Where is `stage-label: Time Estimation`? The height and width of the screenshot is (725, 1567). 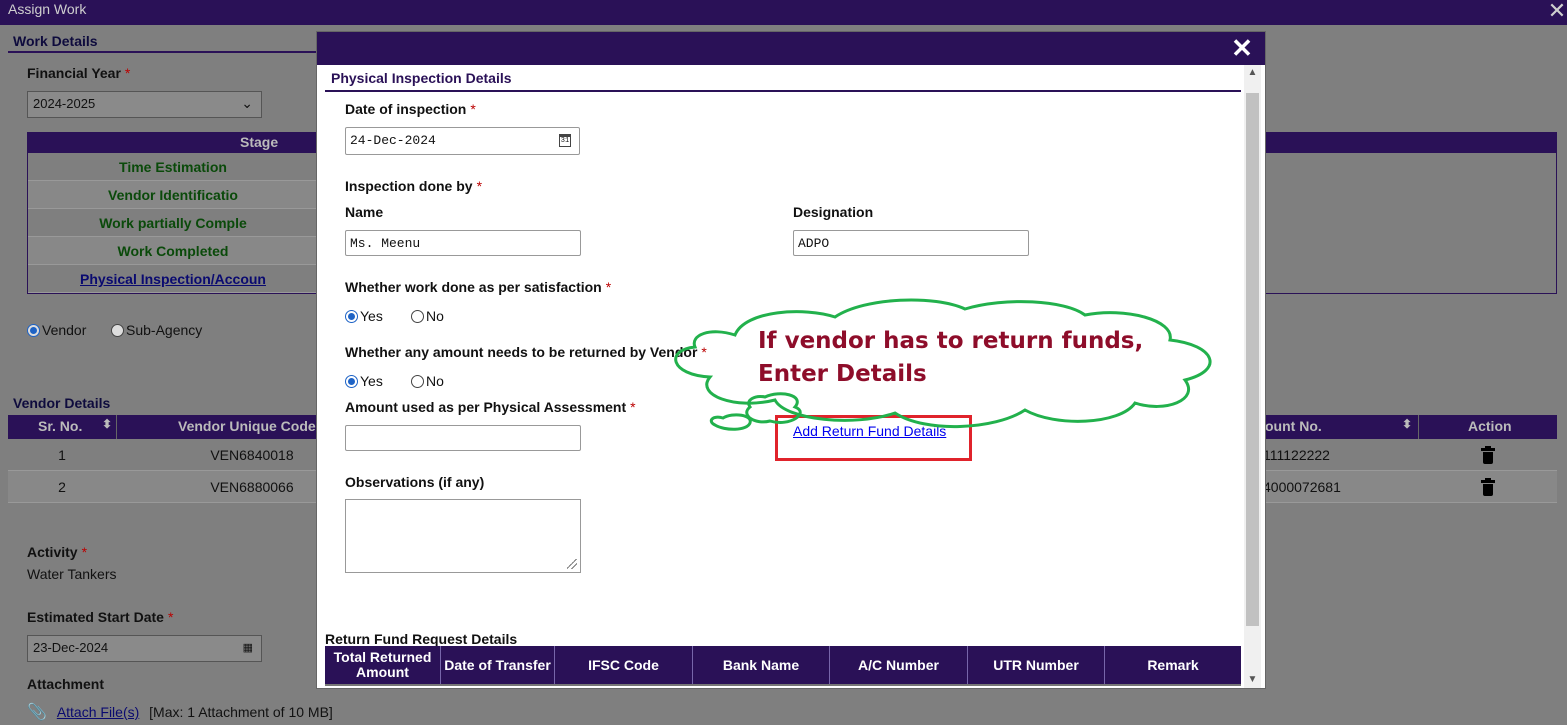
stage-label: Time Estimation is located at coordinates (173, 167).